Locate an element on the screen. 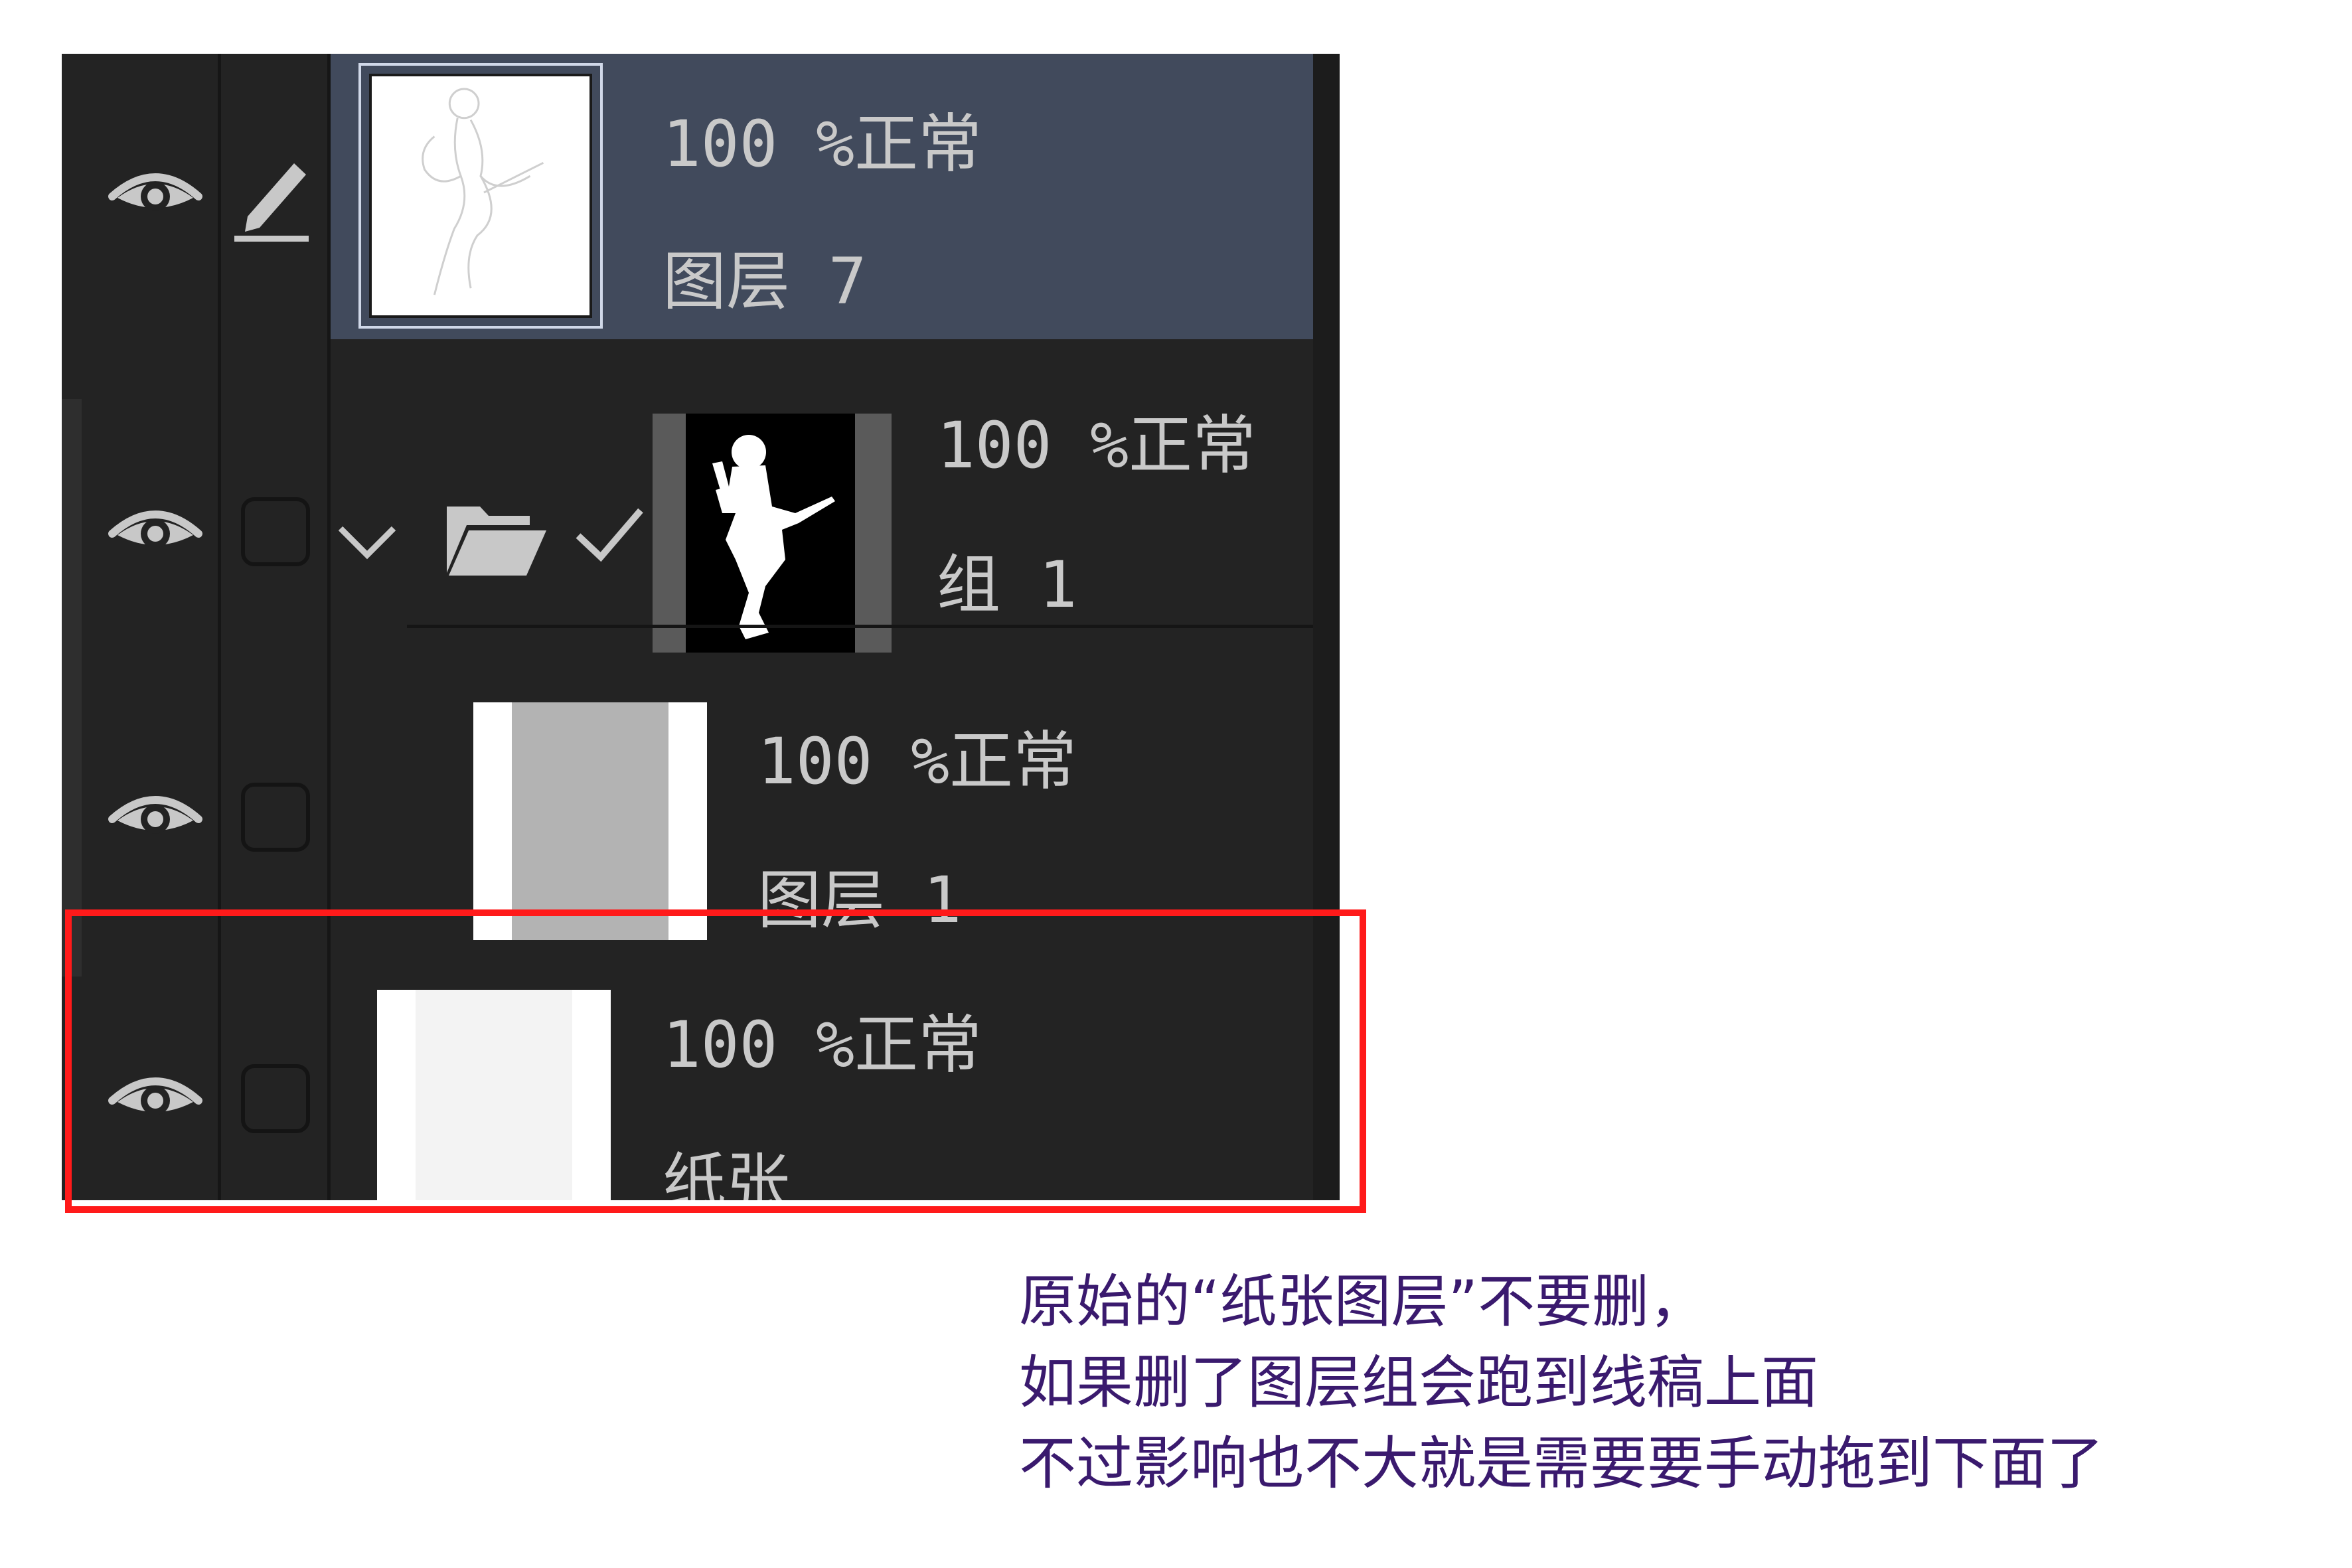 This screenshot has width=2352, height=1568. pen-edit-icon is located at coordinates (271, 200).